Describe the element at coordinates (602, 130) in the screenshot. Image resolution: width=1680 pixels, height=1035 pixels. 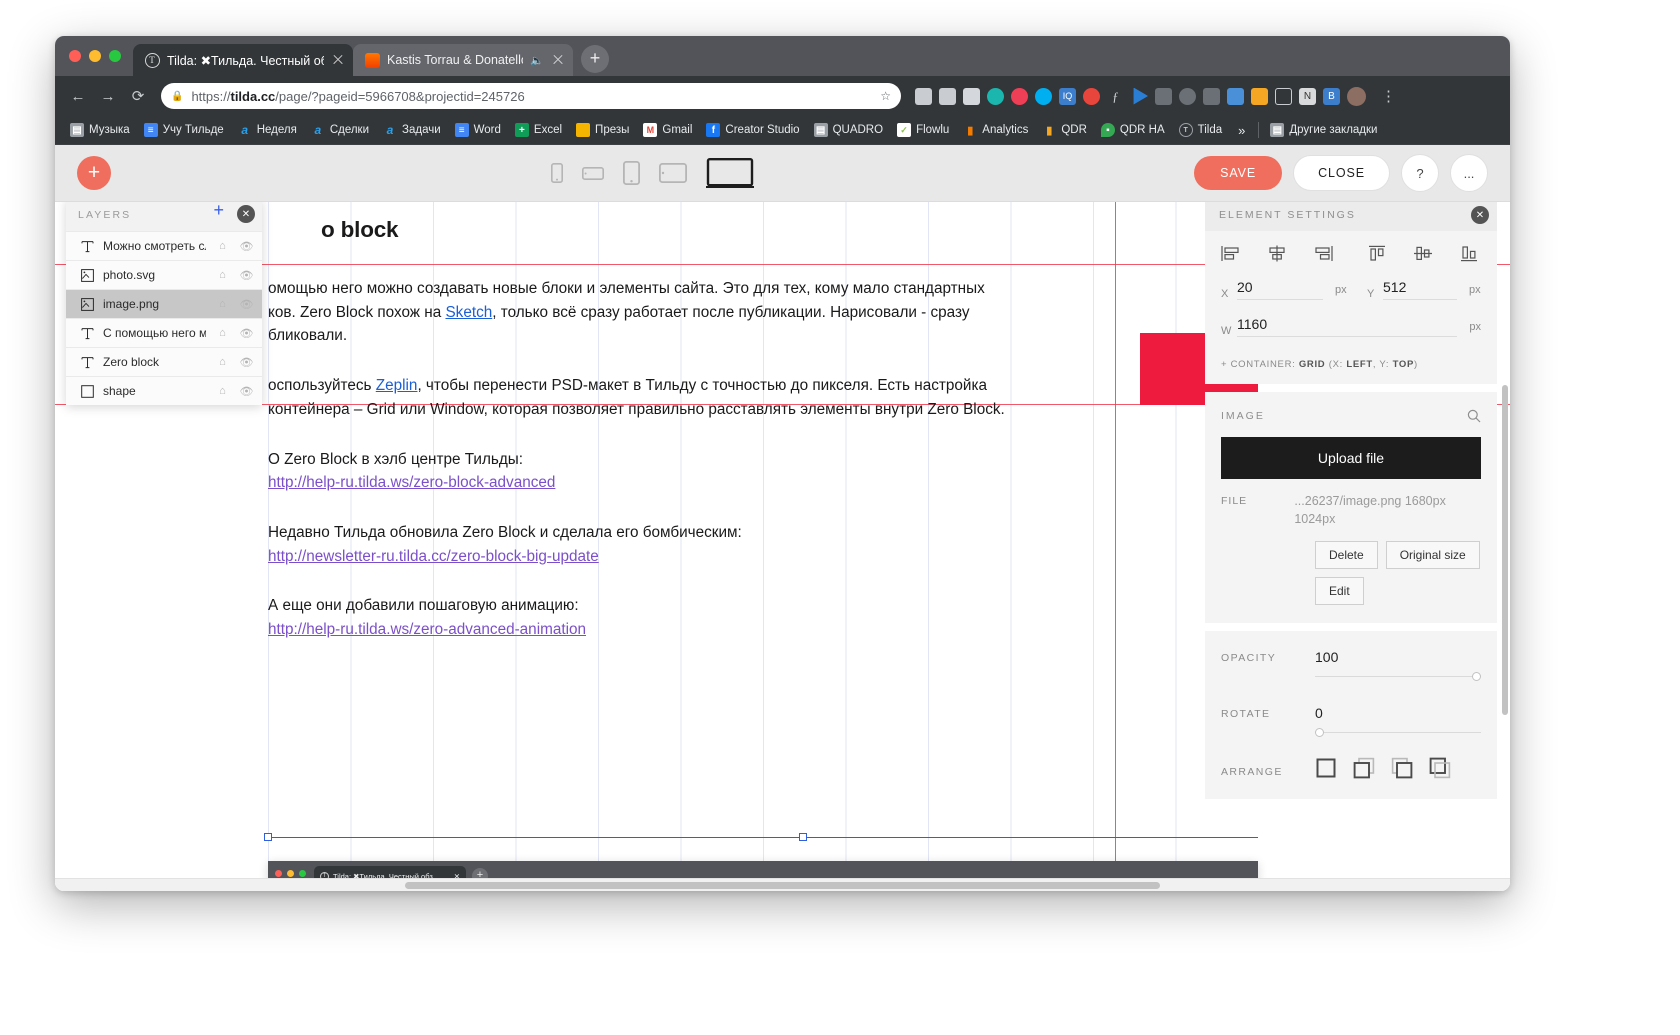
I see `bookmark-item-7: Презы` at that location.